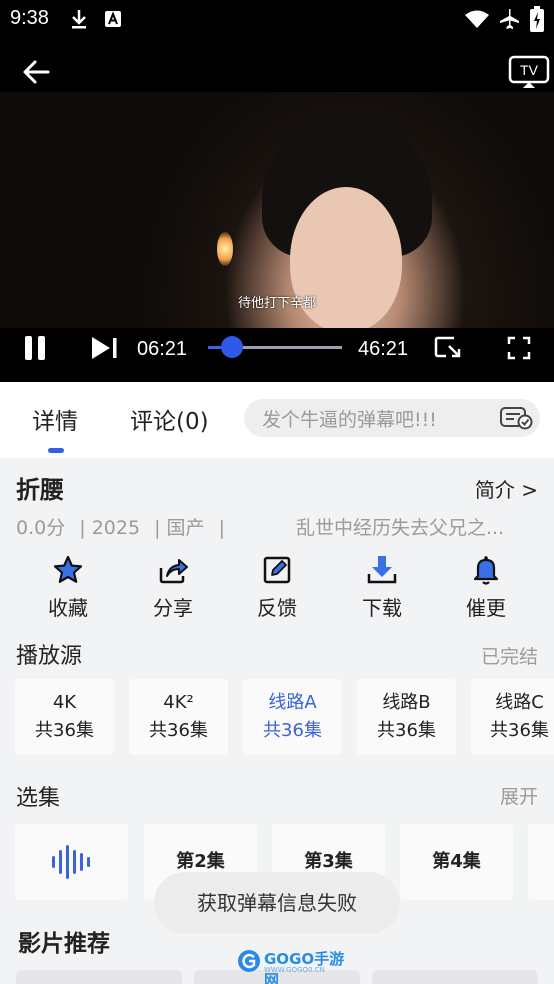 The image size is (554, 984). I want to click on progress-track, so click(275, 347).